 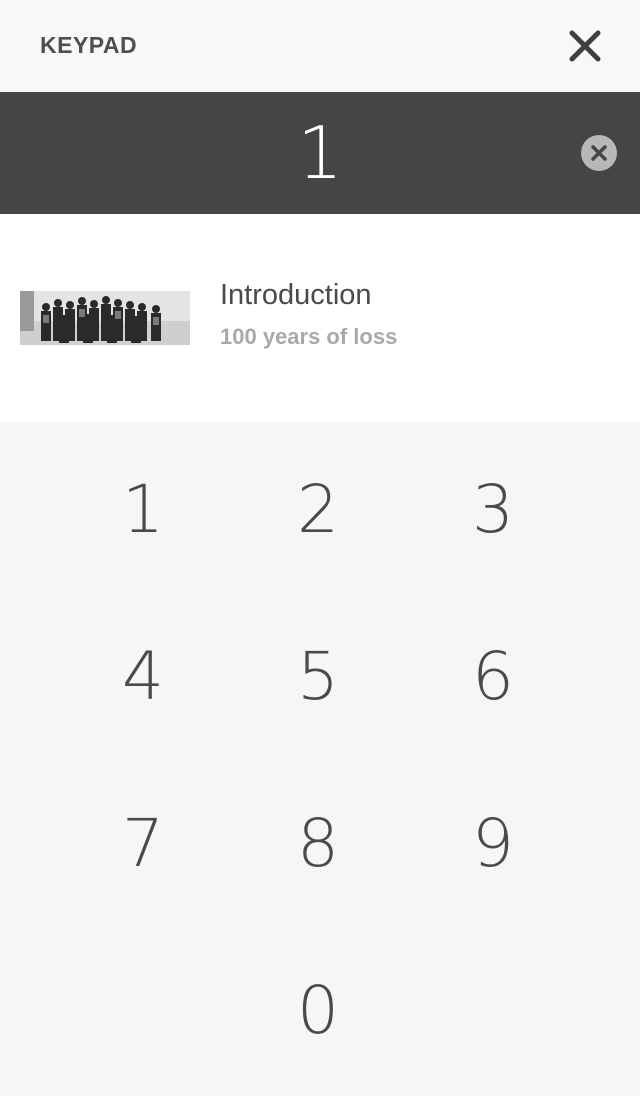 I want to click on header: KEYPAD, so click(x=320, y=46).